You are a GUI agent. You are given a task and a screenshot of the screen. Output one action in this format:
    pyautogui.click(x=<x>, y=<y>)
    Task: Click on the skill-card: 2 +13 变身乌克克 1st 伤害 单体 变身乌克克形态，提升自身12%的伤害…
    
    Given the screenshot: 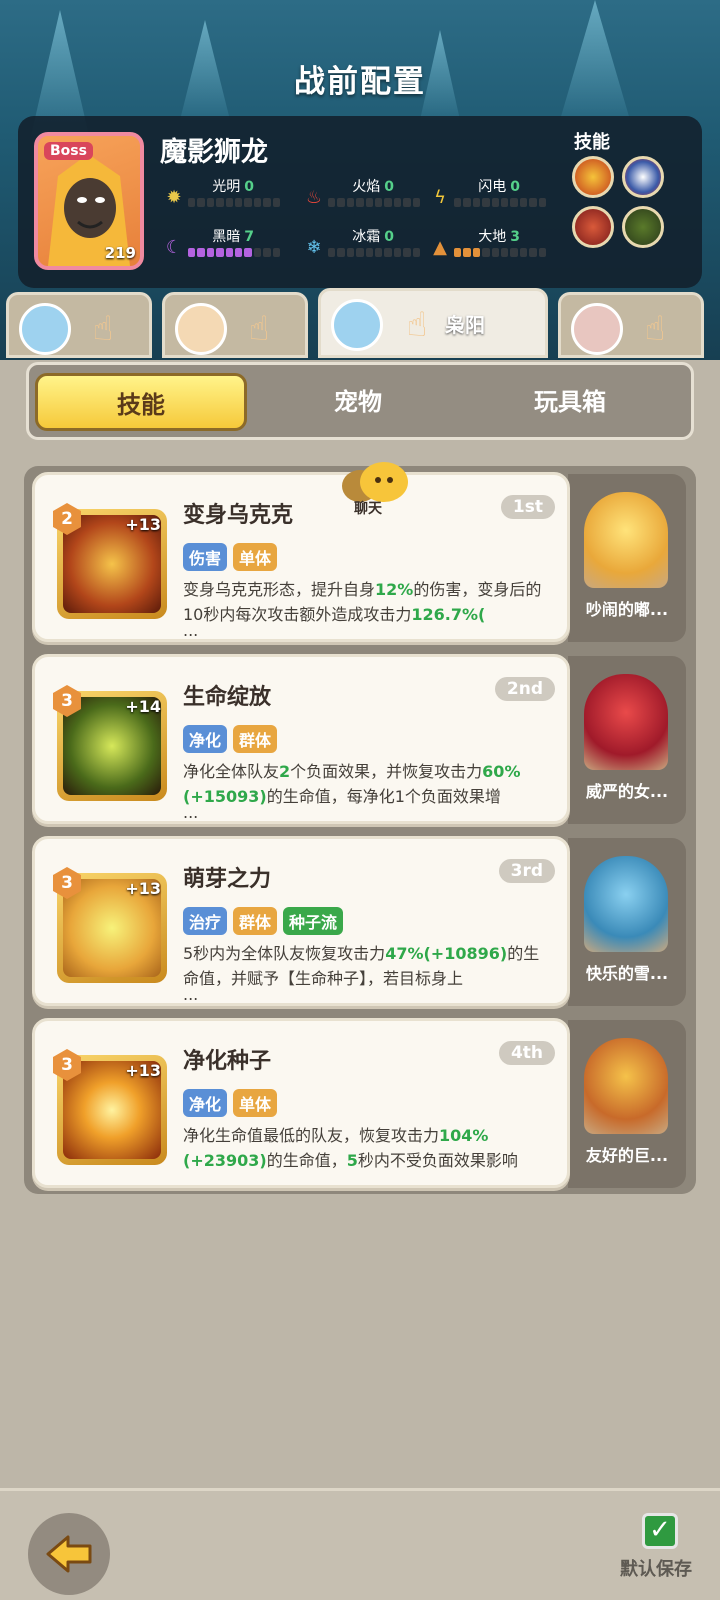 What is the action you would take?
    pyautogui.click(x=301, y=557)
    